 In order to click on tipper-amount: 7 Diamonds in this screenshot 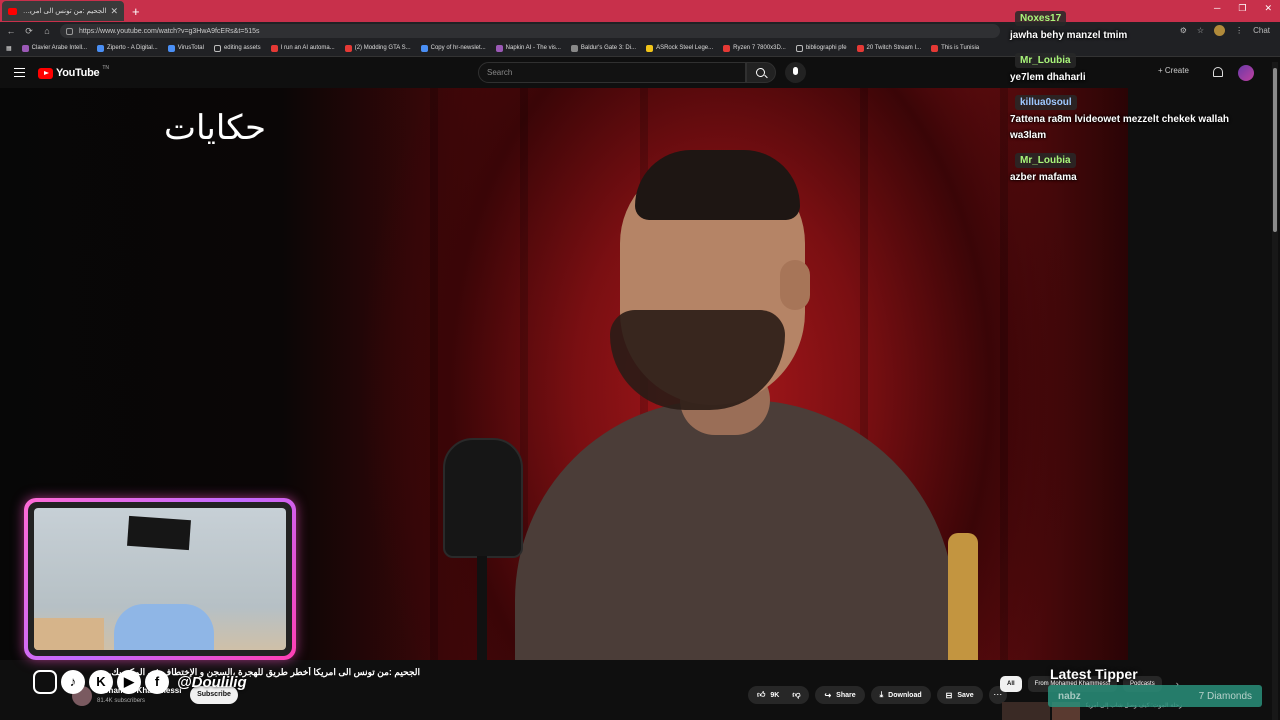, I will do `click(1225, 696)`.